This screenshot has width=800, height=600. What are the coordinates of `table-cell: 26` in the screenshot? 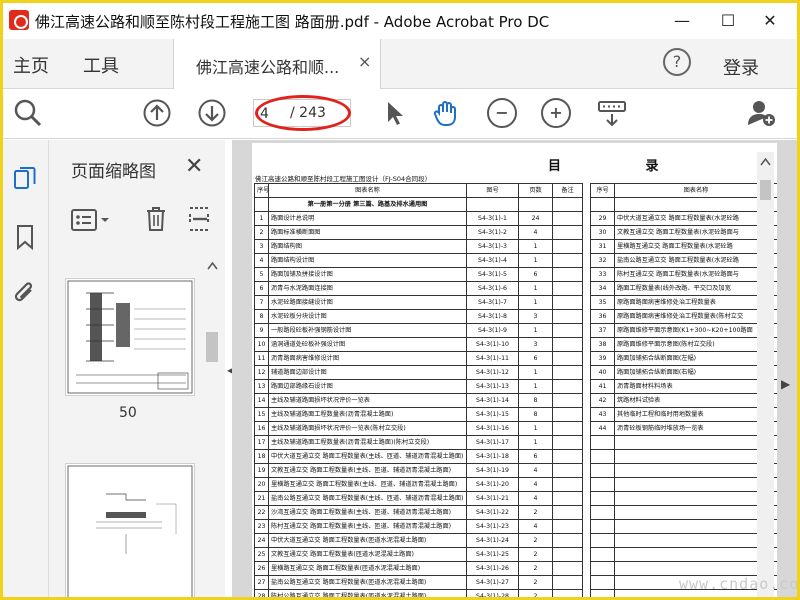 It's located at (261, 568).